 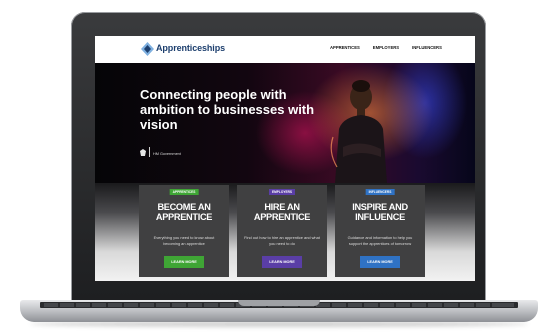 What do you see at coordinates (282, 212) in the screenshot?
I see `card-title: HIRE AN APPRENTICE` at bounding box center [282, 212].